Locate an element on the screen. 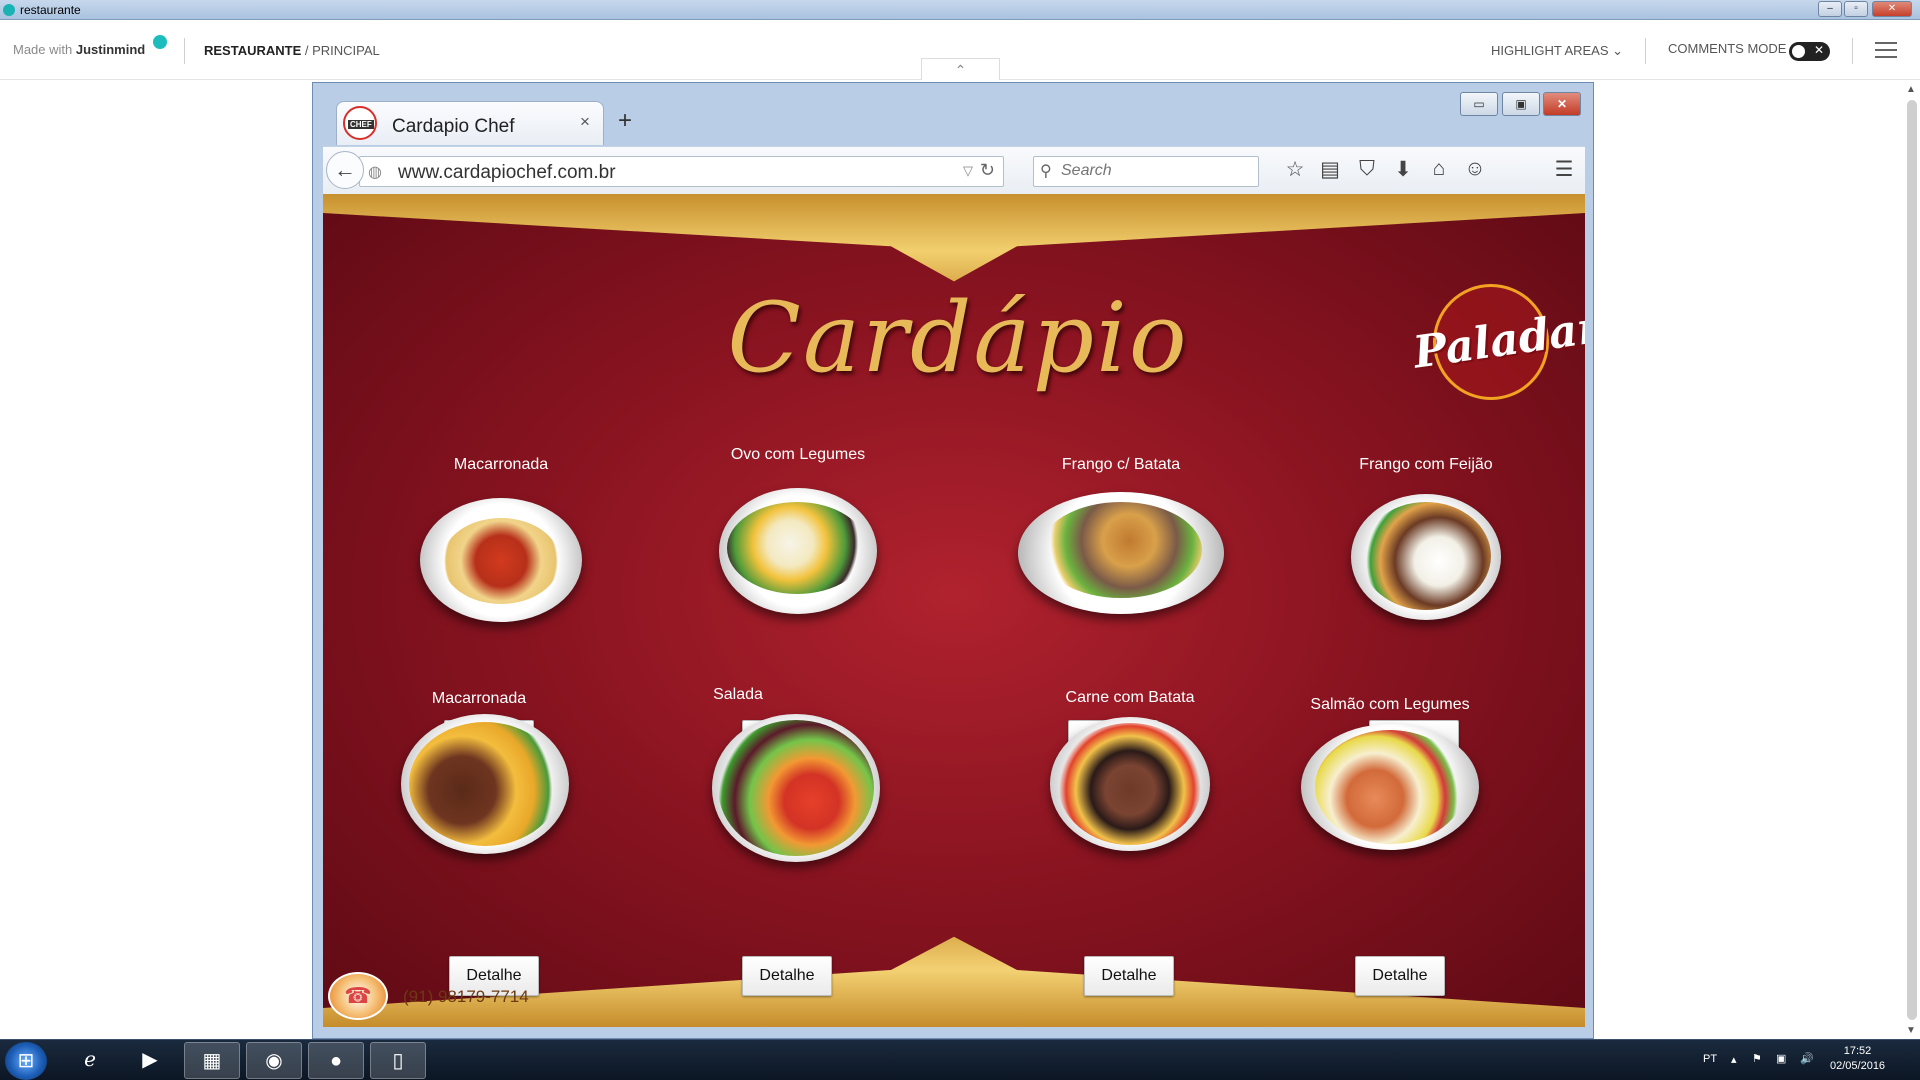 This screenshot has width=1920, height=1080. dish-name: Carne com Batata is located at coordinates (1130, 697).